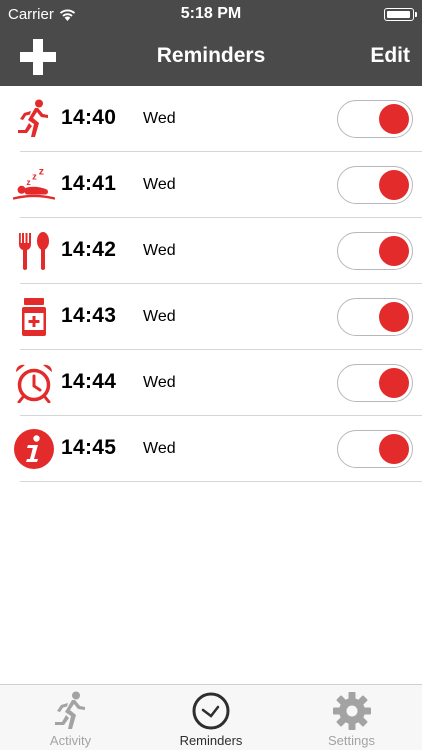  I want to click on tab-settings: Settings, so click(351, 717).